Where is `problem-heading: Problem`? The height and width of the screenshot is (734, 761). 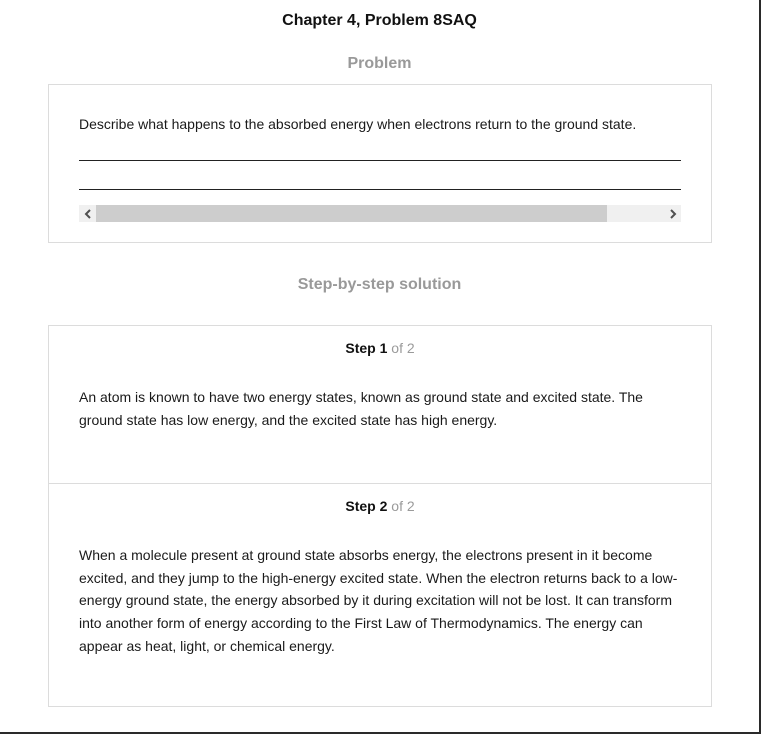 problem-heading: Problem is located at coordinates (379, 63).